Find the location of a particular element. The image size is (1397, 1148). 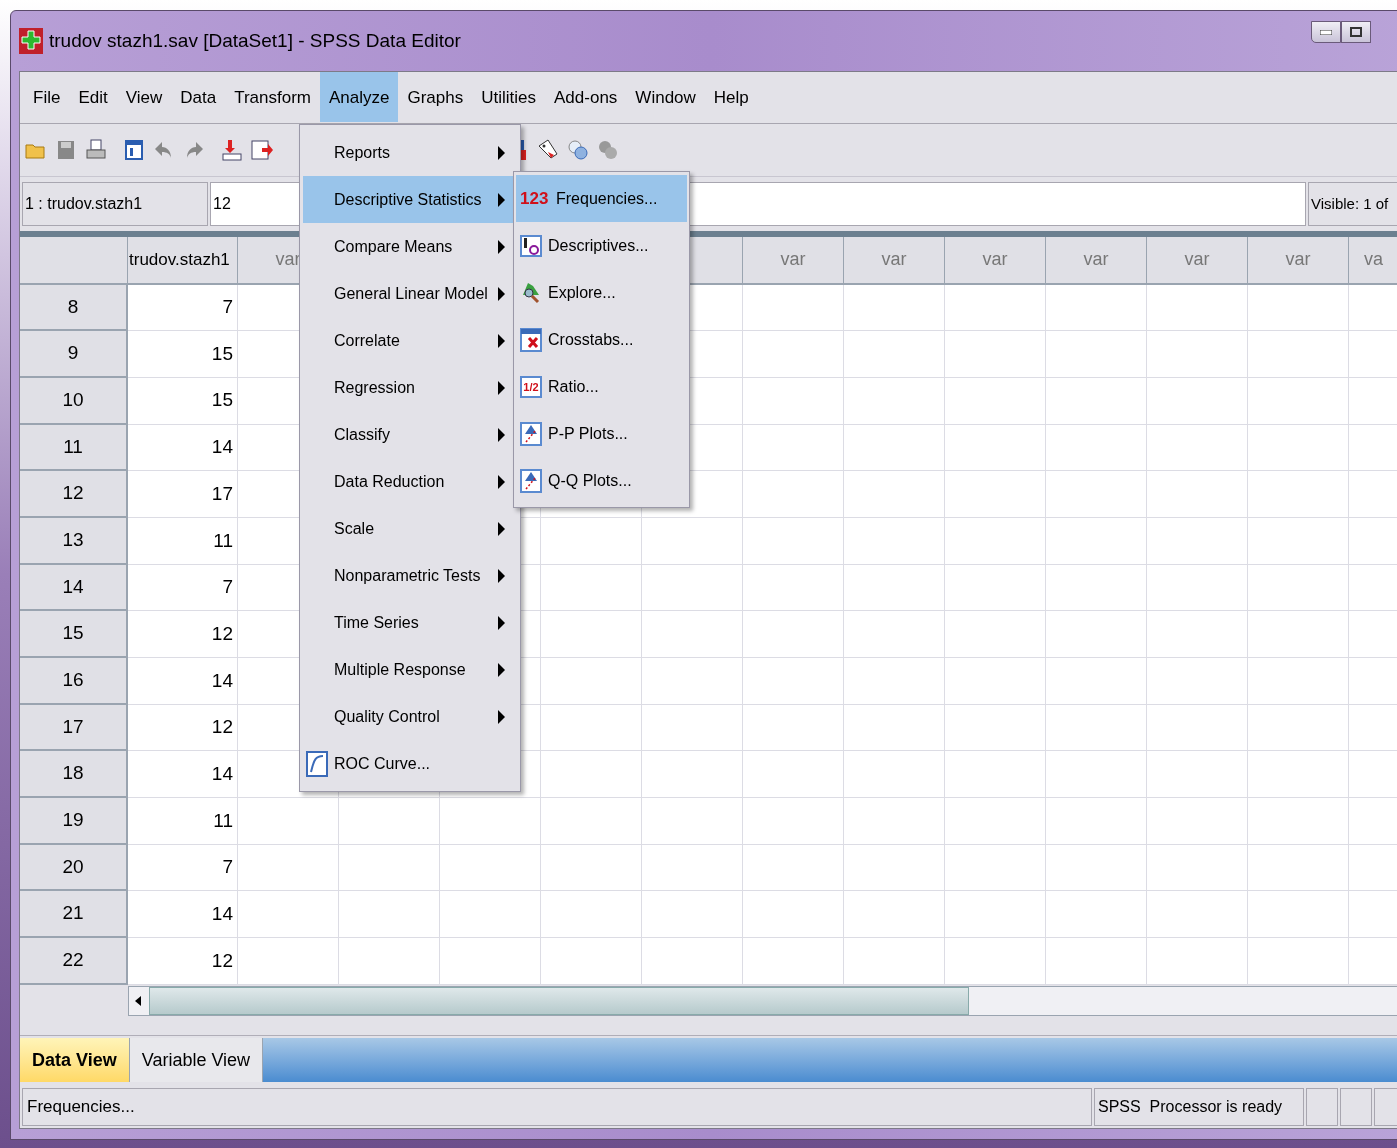

ratio-icon: 1/2 is located at coordinates (531, 386).